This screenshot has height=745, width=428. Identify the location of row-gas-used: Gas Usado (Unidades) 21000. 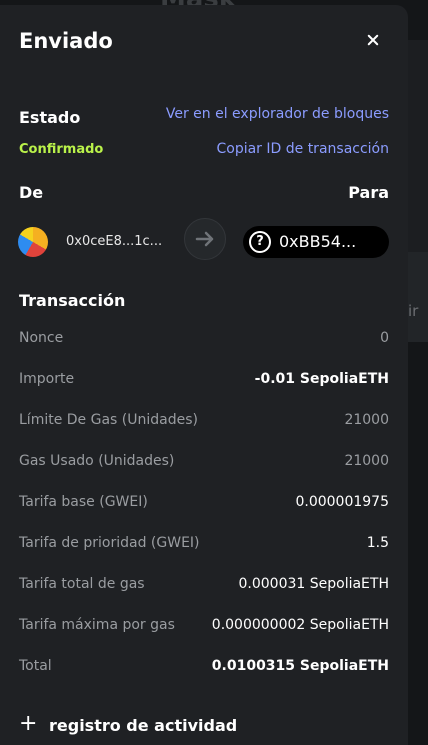
(204, 463).